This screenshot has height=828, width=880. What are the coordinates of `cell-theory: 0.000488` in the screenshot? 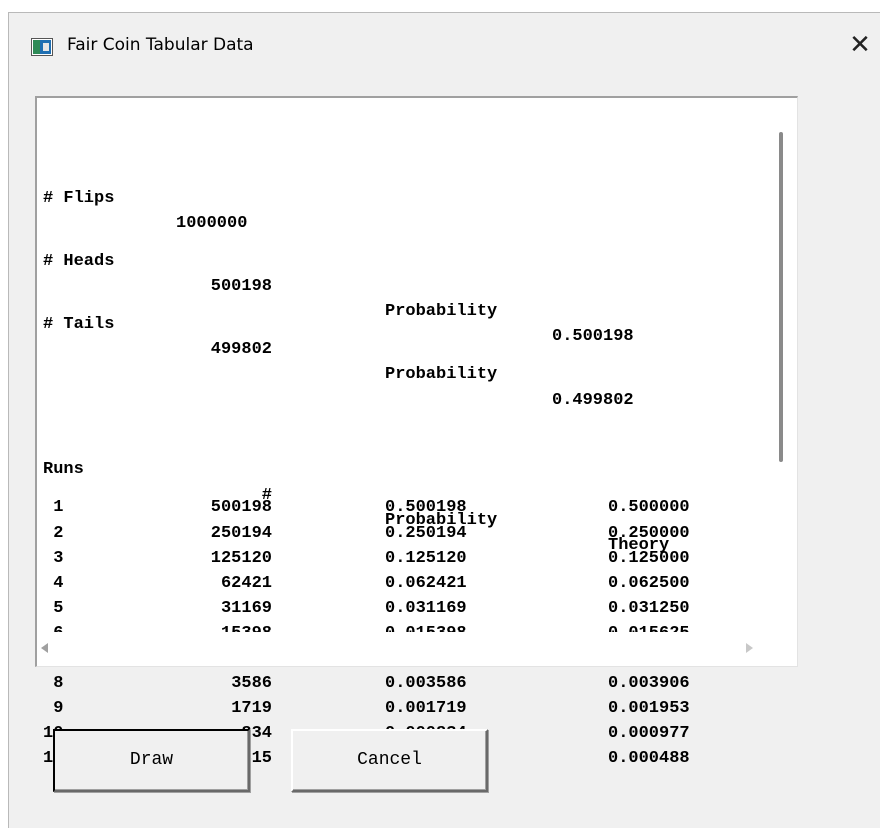 It's located at (649, 759).